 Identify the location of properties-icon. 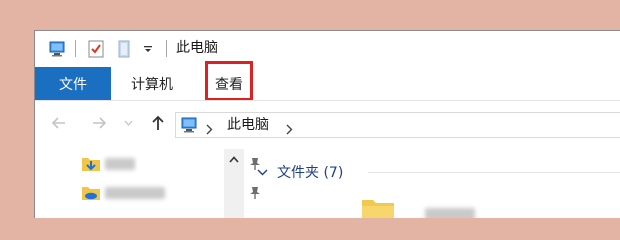
(96, 49).